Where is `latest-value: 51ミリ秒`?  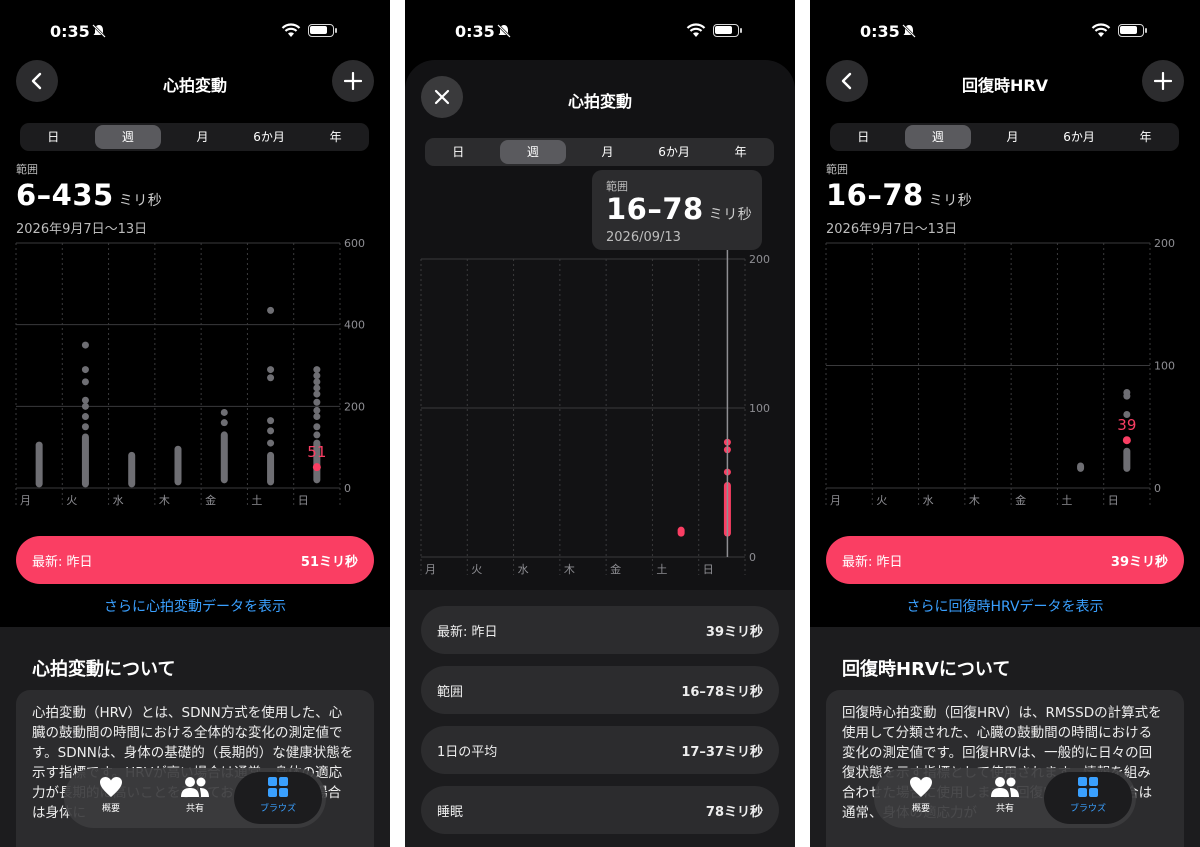 latest-value: 51ミリ秒 is located at coordinates (329, 562).